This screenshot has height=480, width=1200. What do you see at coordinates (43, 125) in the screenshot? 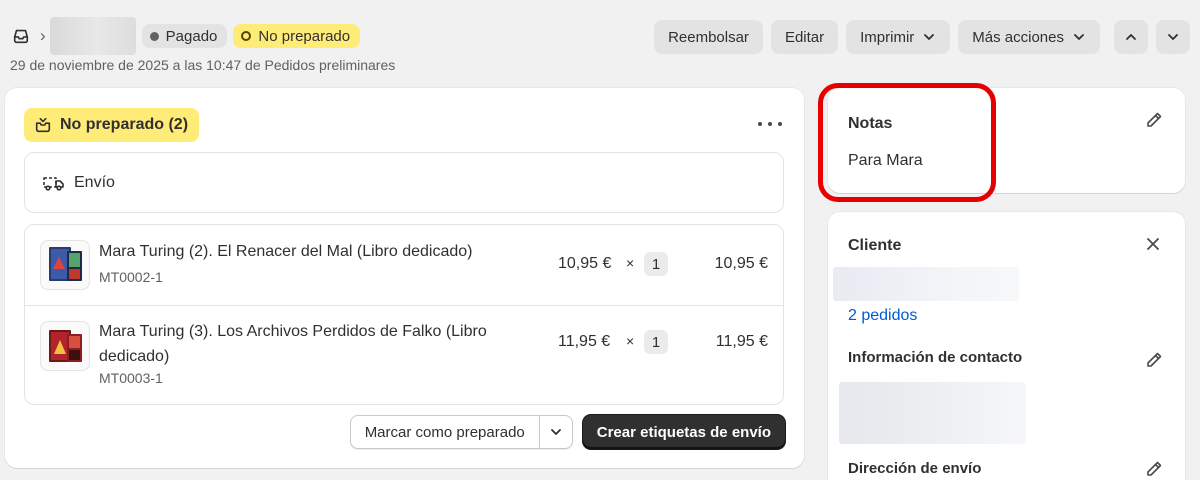
I see `package-icon` at bounding box center [43, 125].